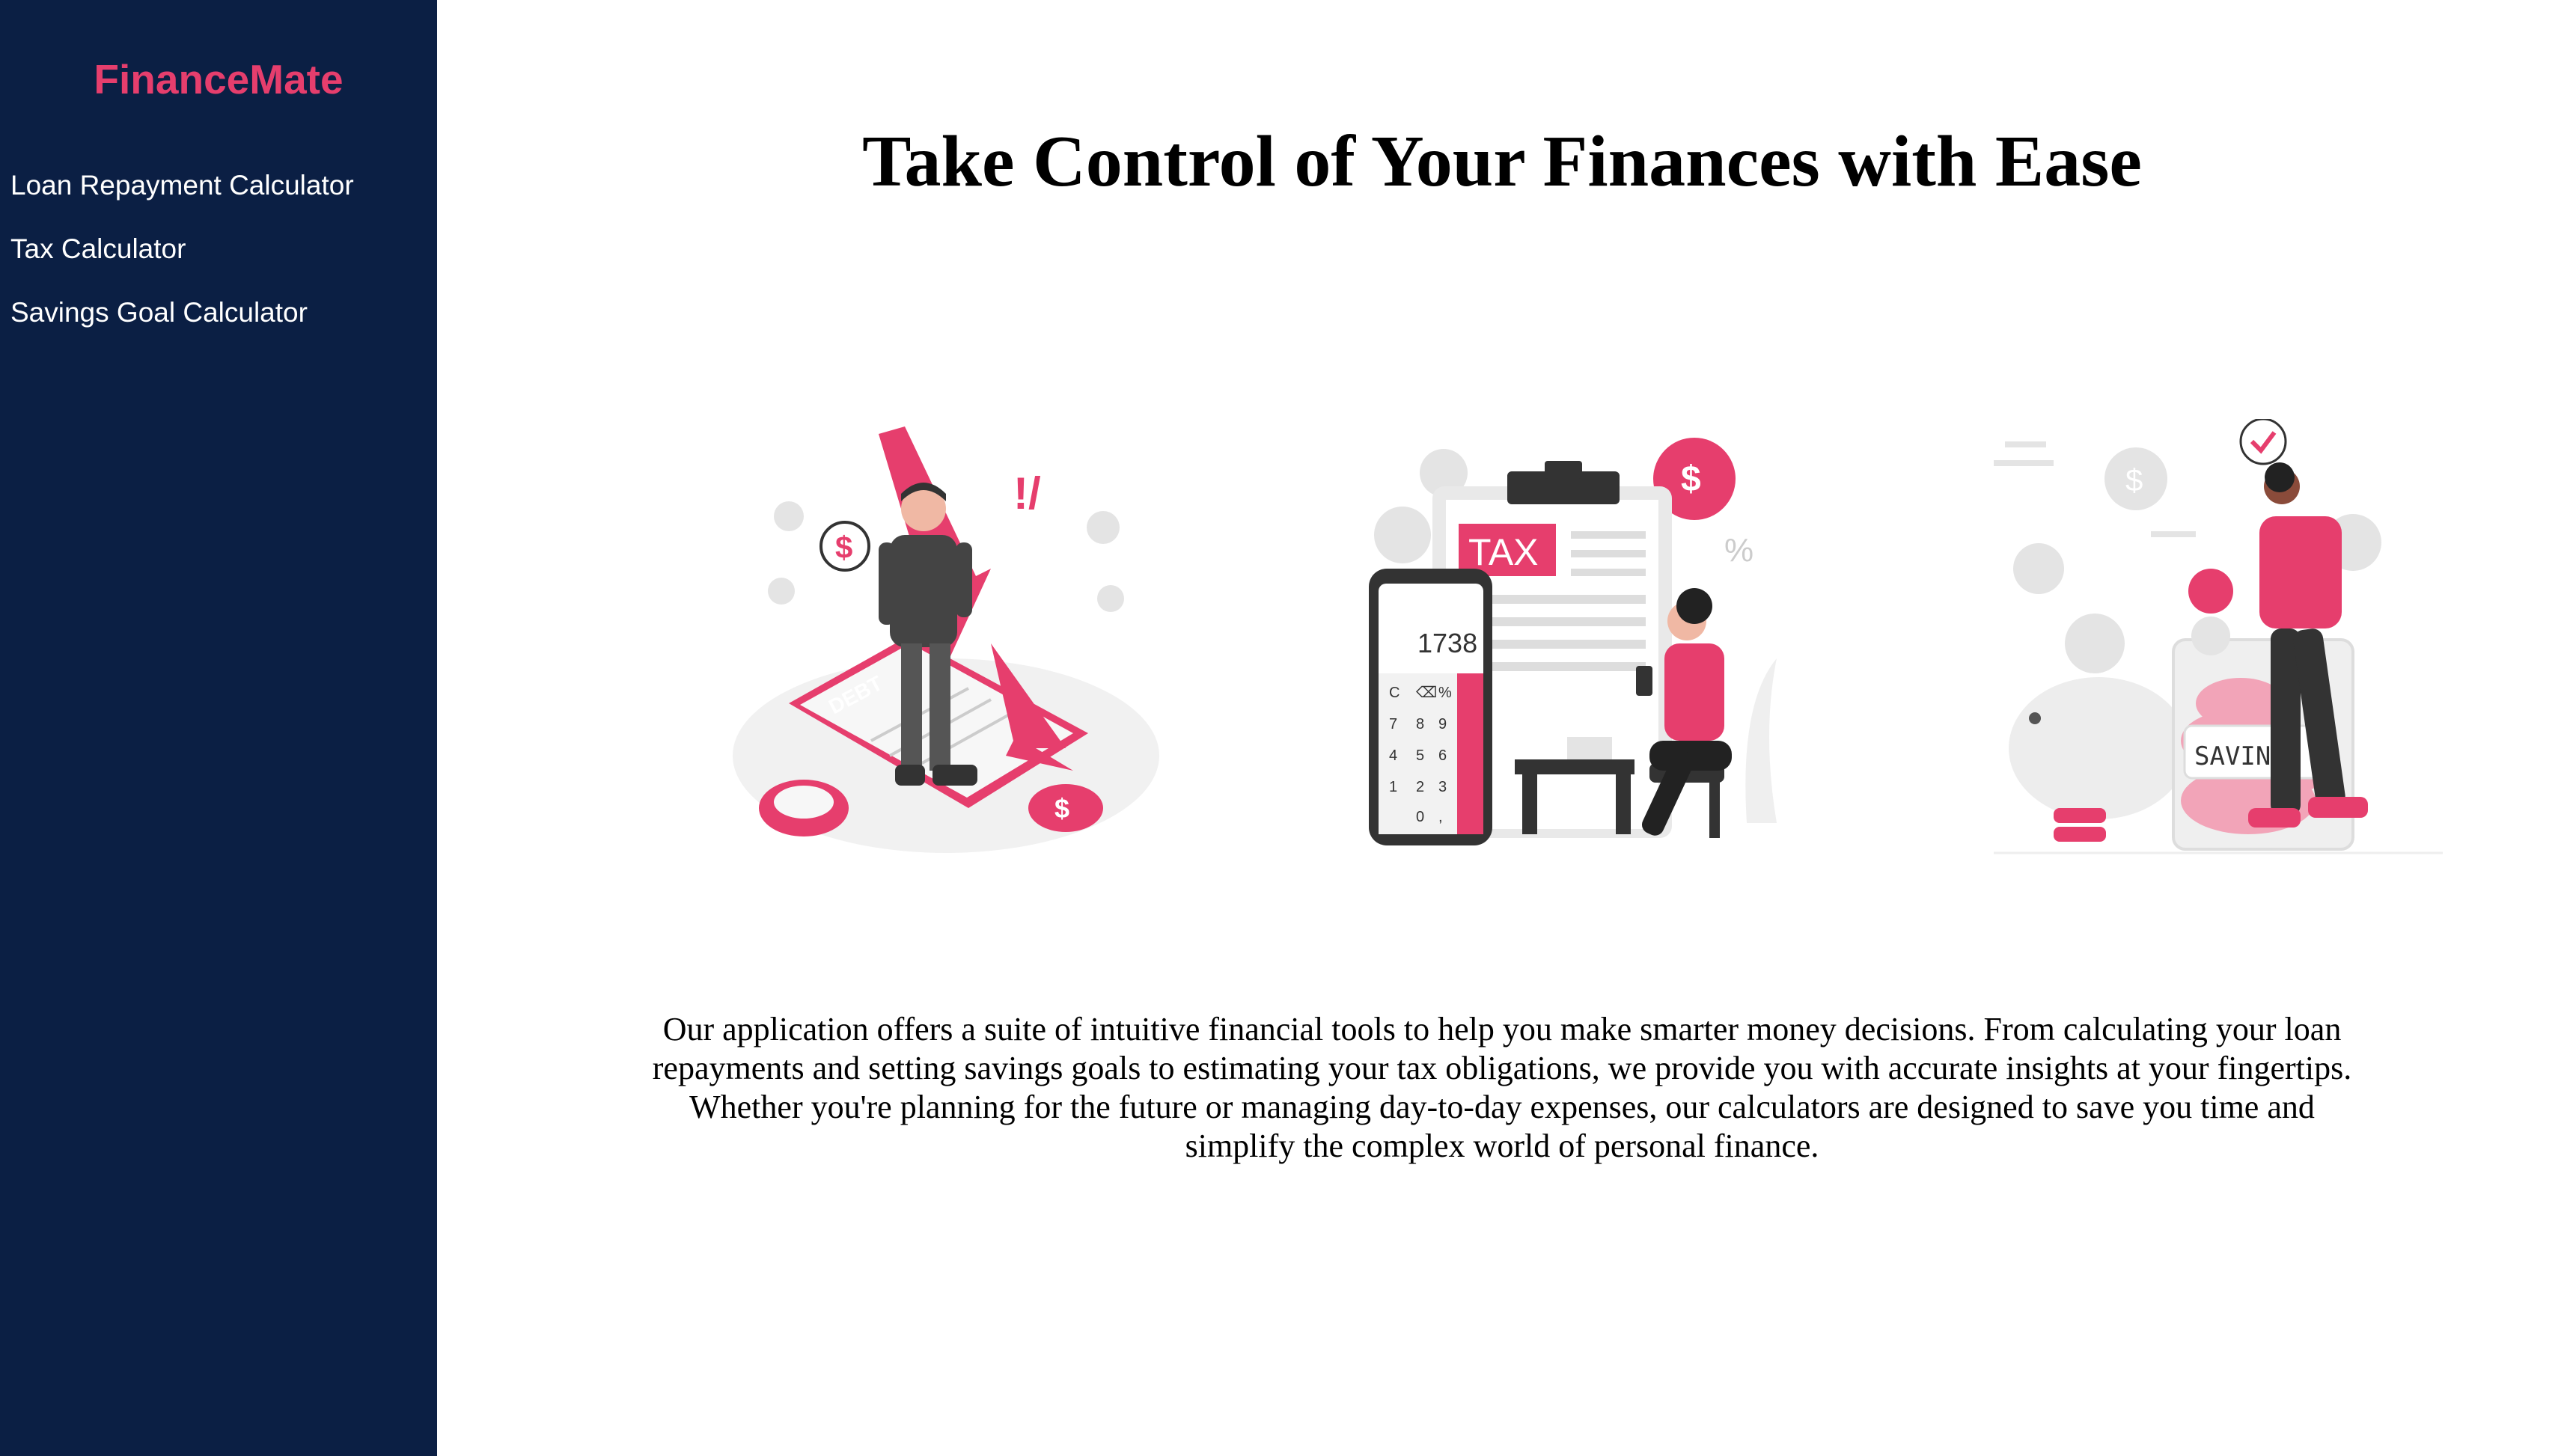  Describe the element at coordinates (2218, 636) in the screenshot. I see `savings-illustration-graphic: $ SAVINGS` at that location.